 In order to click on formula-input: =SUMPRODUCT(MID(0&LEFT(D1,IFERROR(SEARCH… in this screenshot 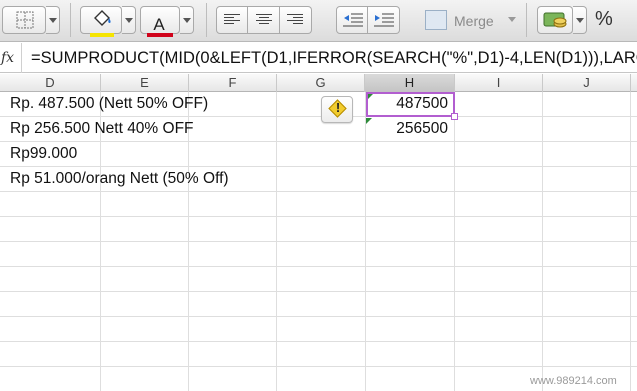, I will do `click(334, 58)`.